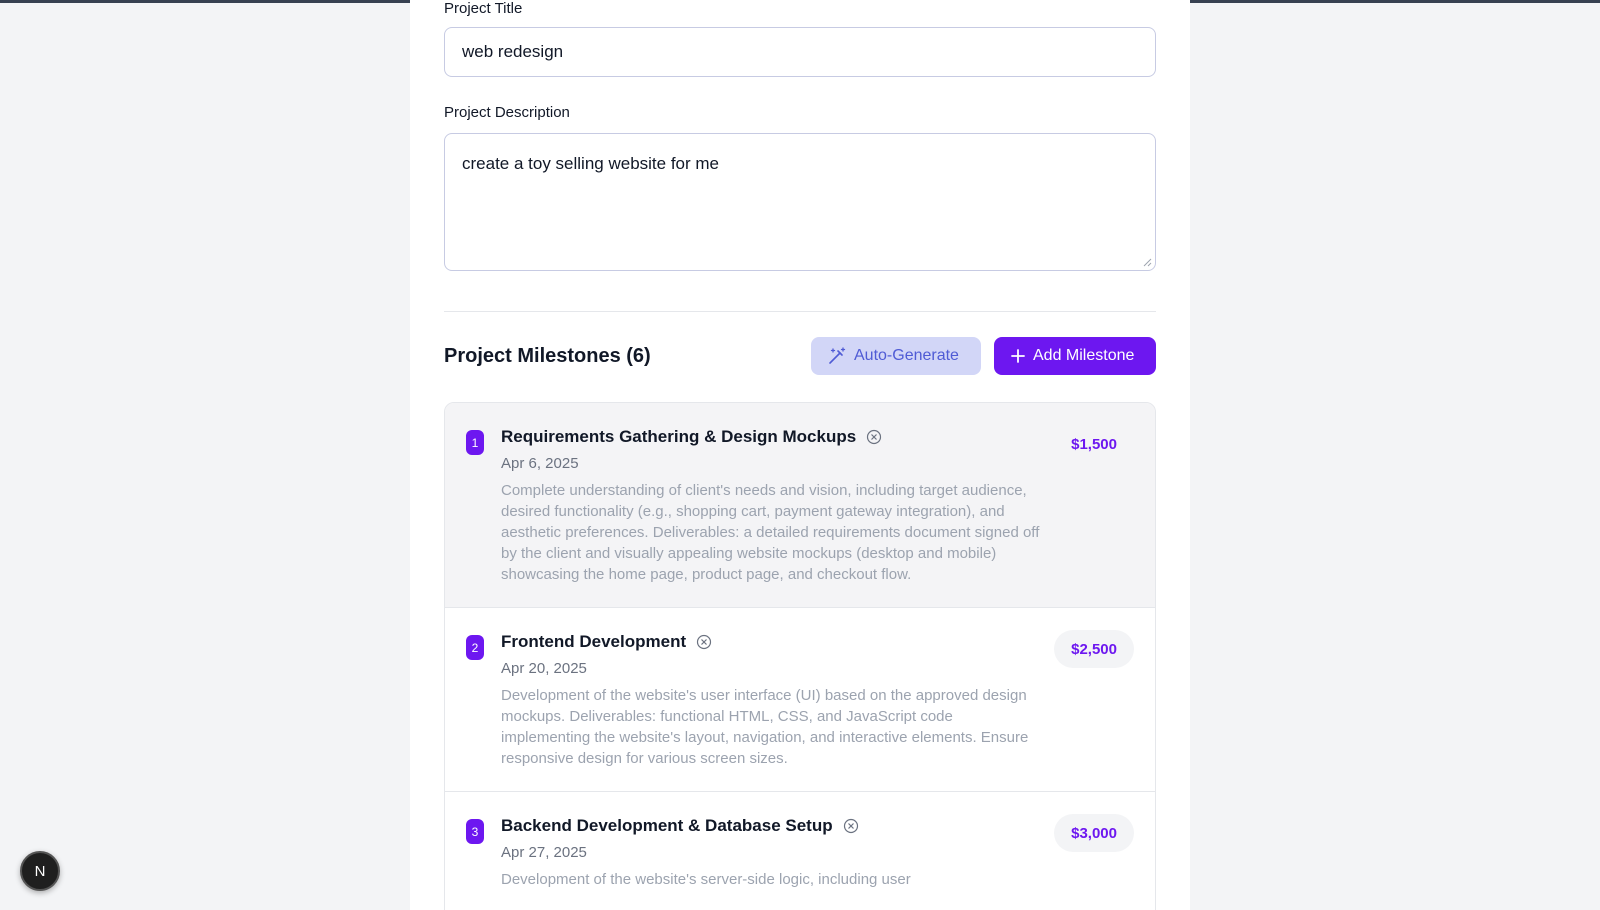  What do you see at coordinates (800, 52) in the screenshot?
I see `project-title-input: web redesign` at bounding box center [800, 52].